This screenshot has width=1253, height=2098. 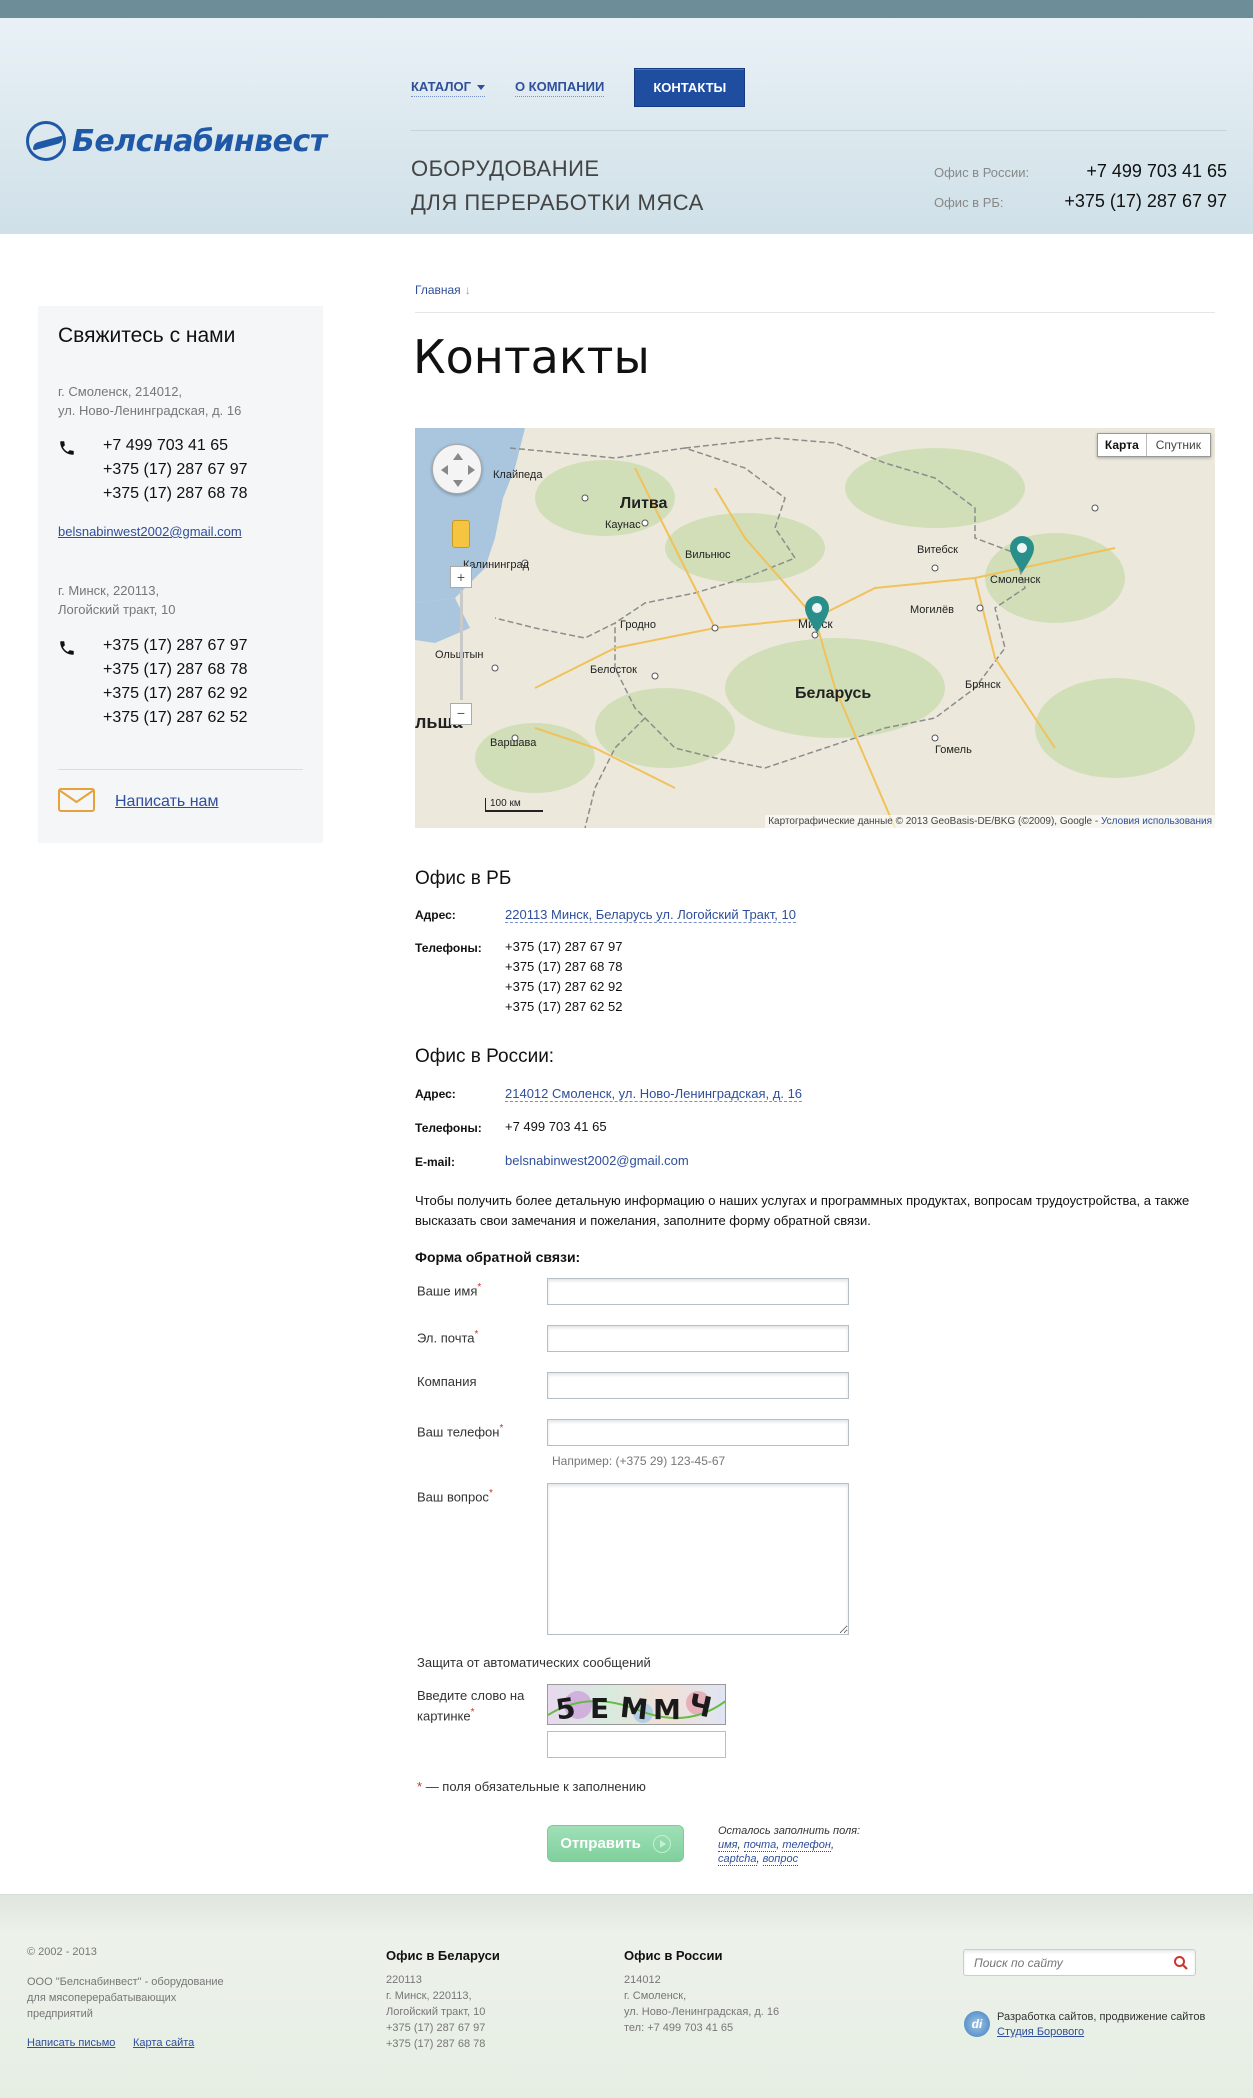 I want to click on footer-dev-link: Студия Борового, so click(x=1040, y=2032).